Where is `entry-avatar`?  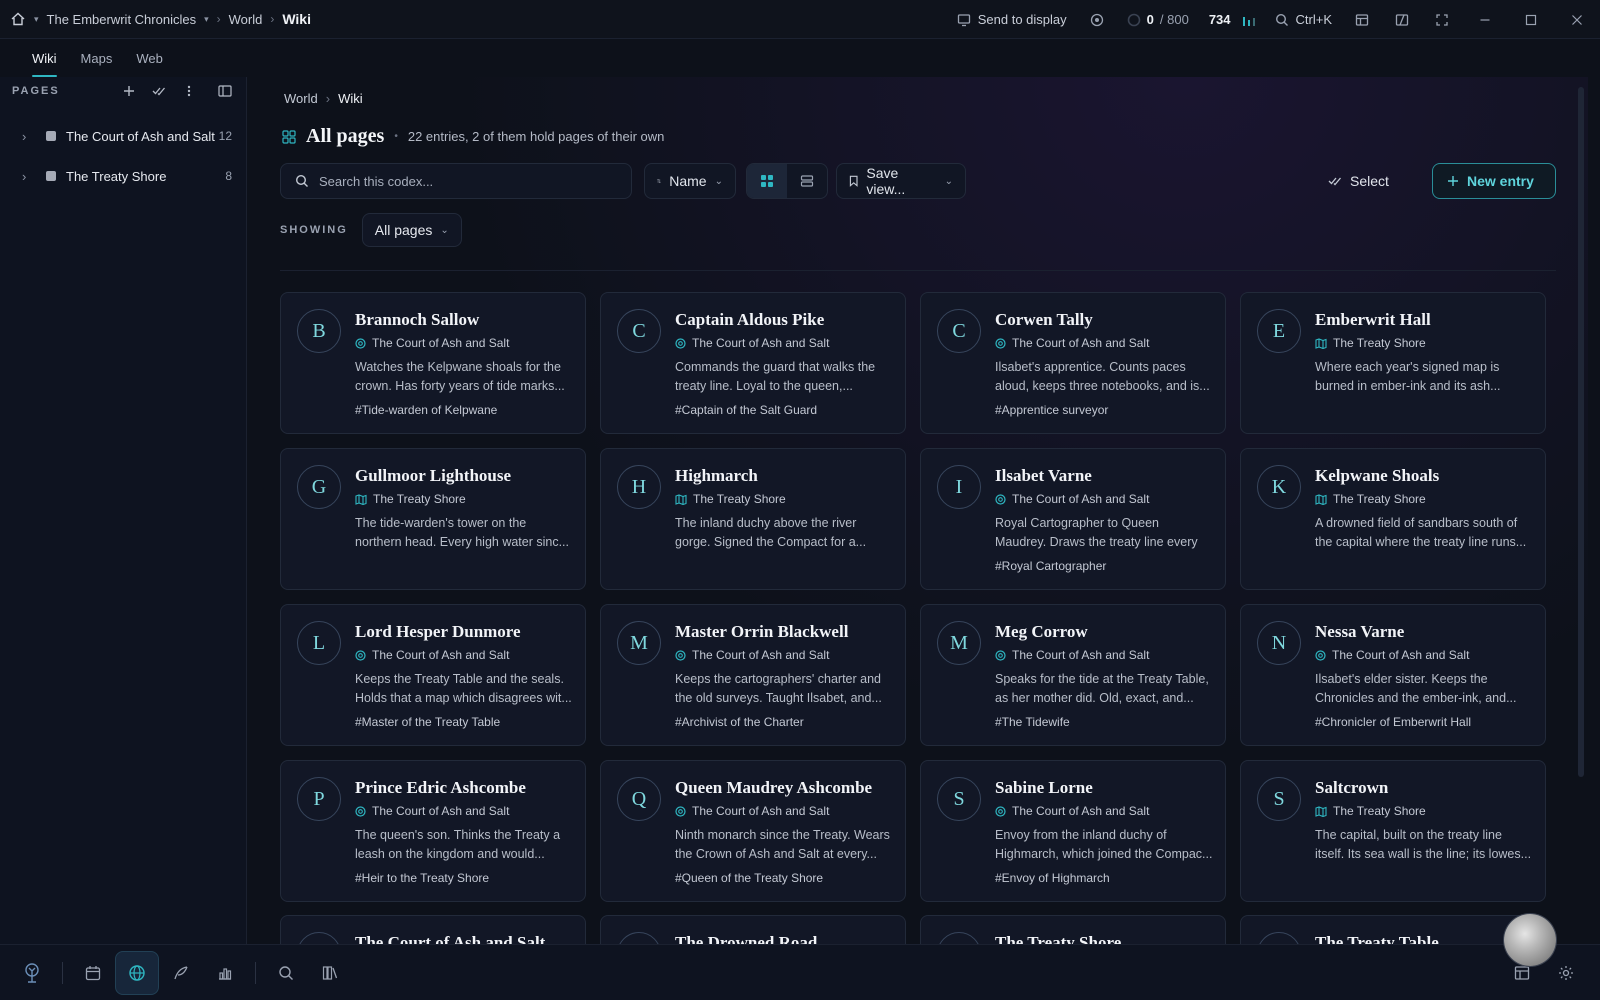
entry-avatar is located at coordinates (639, 938).